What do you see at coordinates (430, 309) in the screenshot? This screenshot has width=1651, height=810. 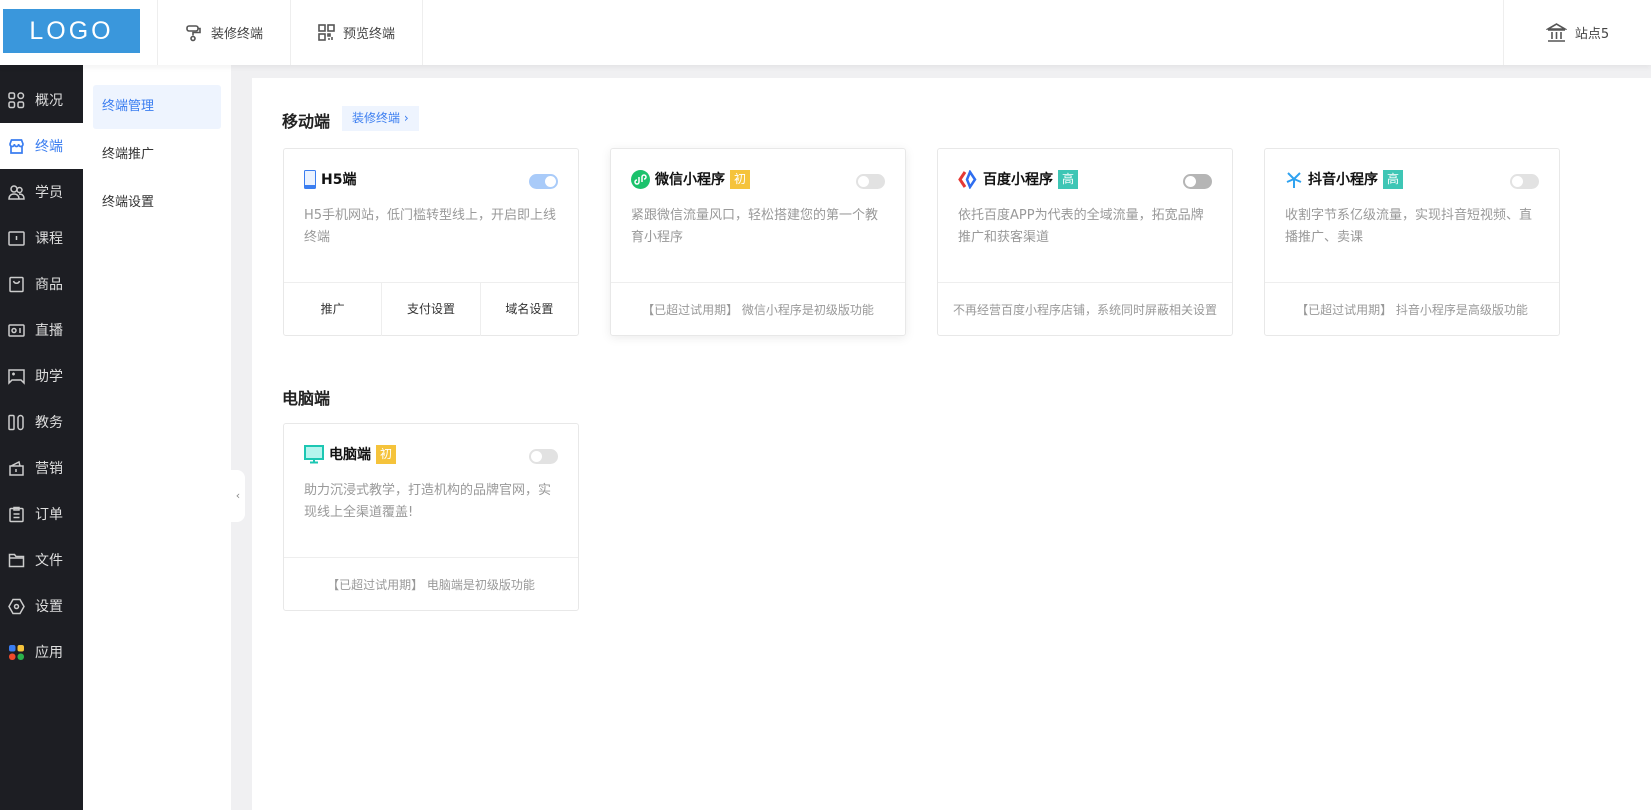 I see `payment-settings-button: 支付设置` at bounding box center [430, 309].